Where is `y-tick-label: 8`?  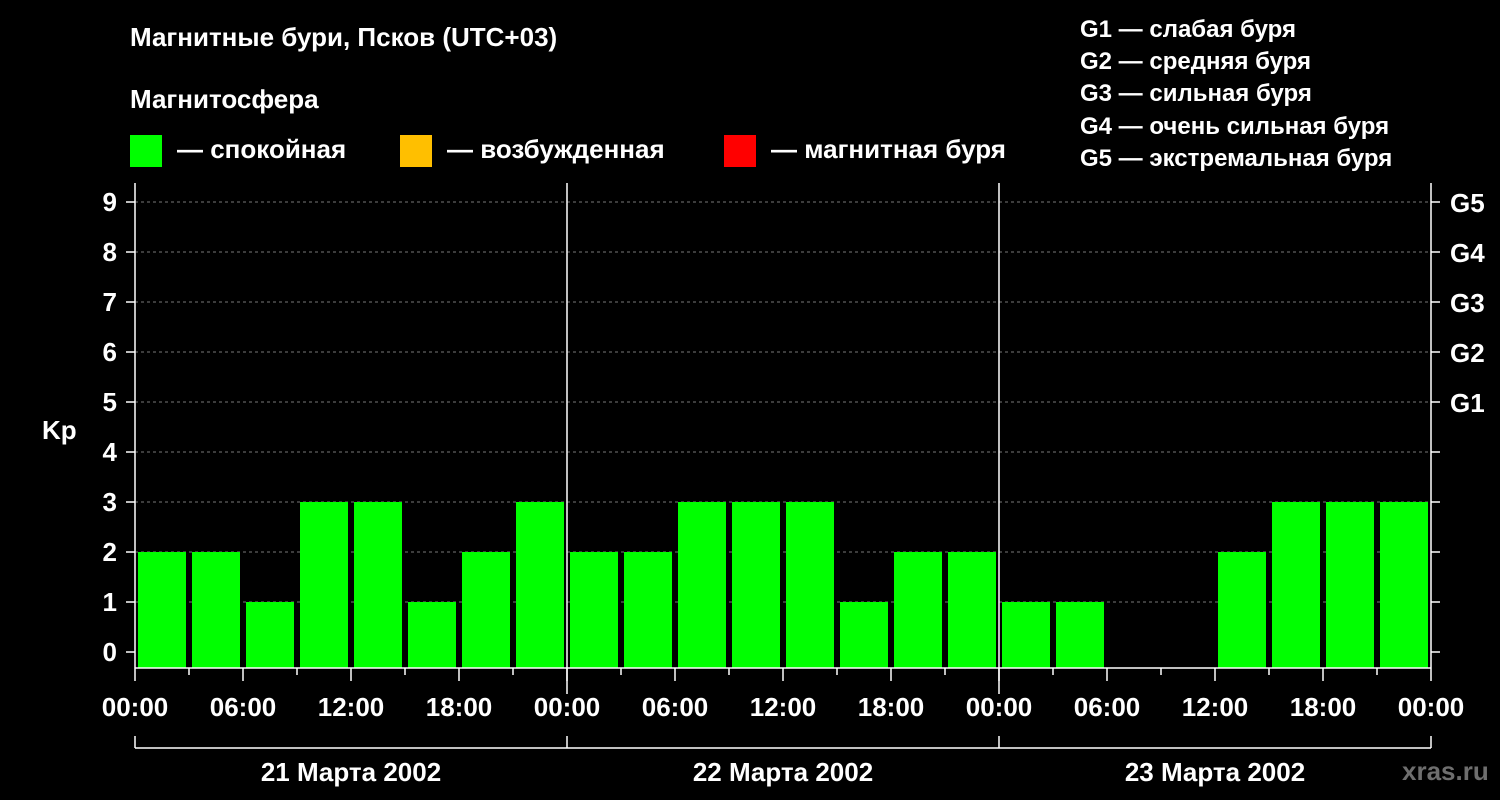 y-tick-label: 8 is located at coordinates (110, 252).